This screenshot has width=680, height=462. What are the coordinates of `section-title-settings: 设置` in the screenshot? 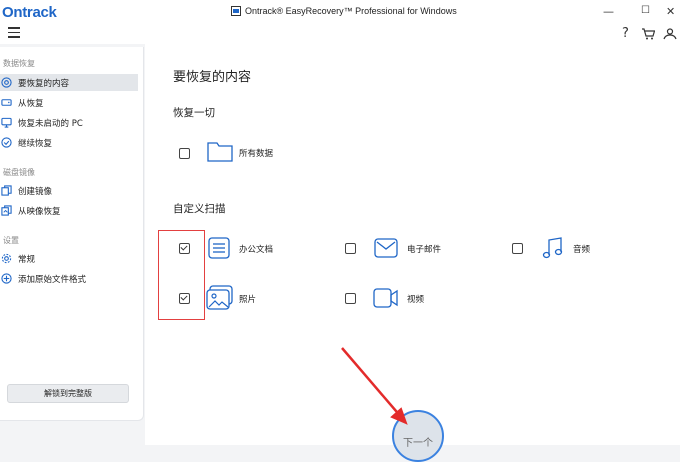 It's located at (11, 240).